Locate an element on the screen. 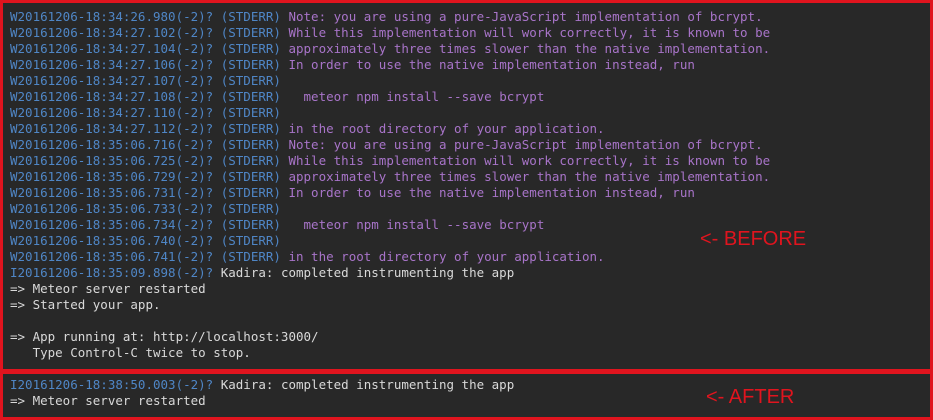  log-timestamp: W20161206-18:34:26.980(-2)? is located at coordinates (112, 16).